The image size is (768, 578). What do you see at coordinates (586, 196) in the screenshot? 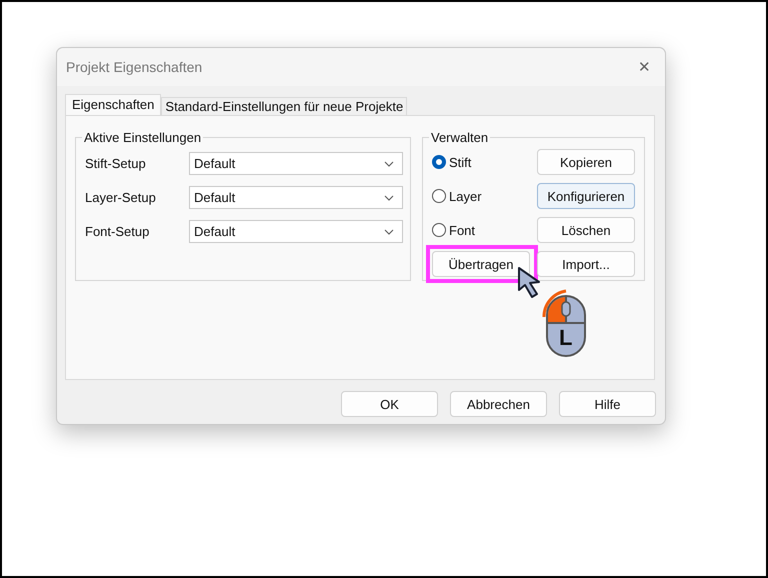
I see `action-button: Konfigurieren` at bounding box center [586, 196].